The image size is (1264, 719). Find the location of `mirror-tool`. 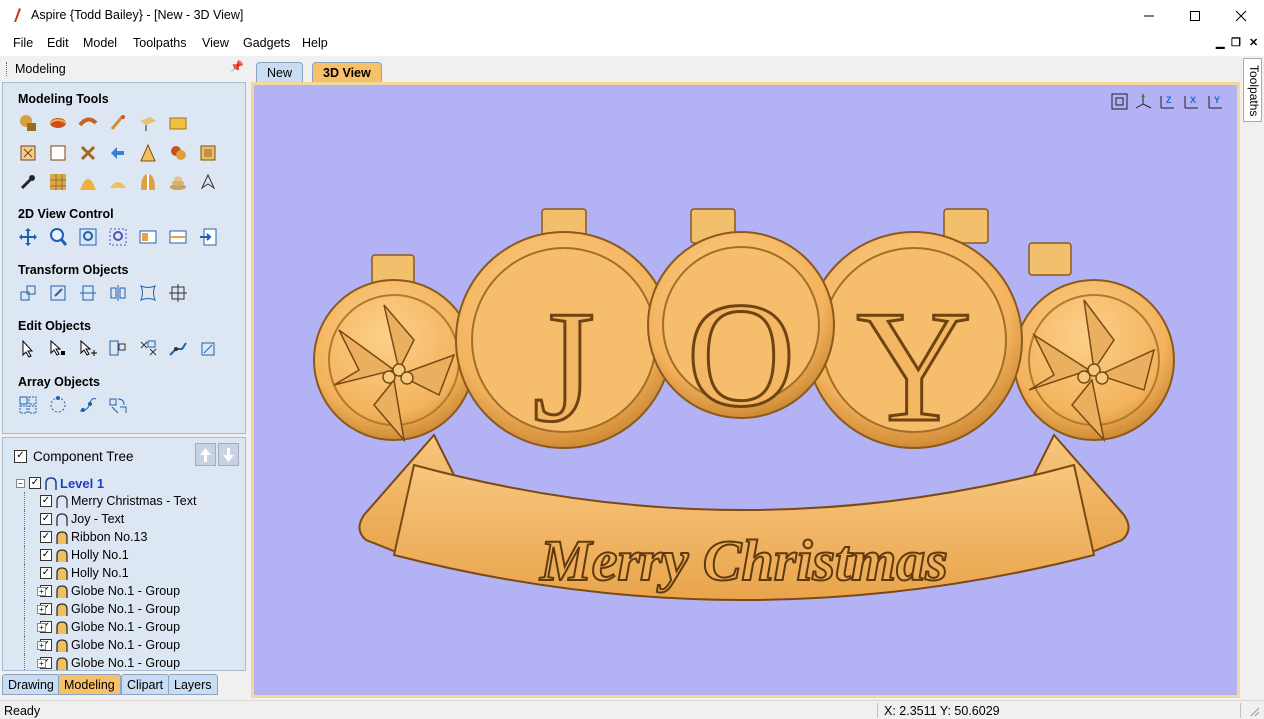

mirror-tool is located at coordinates (118, 293).